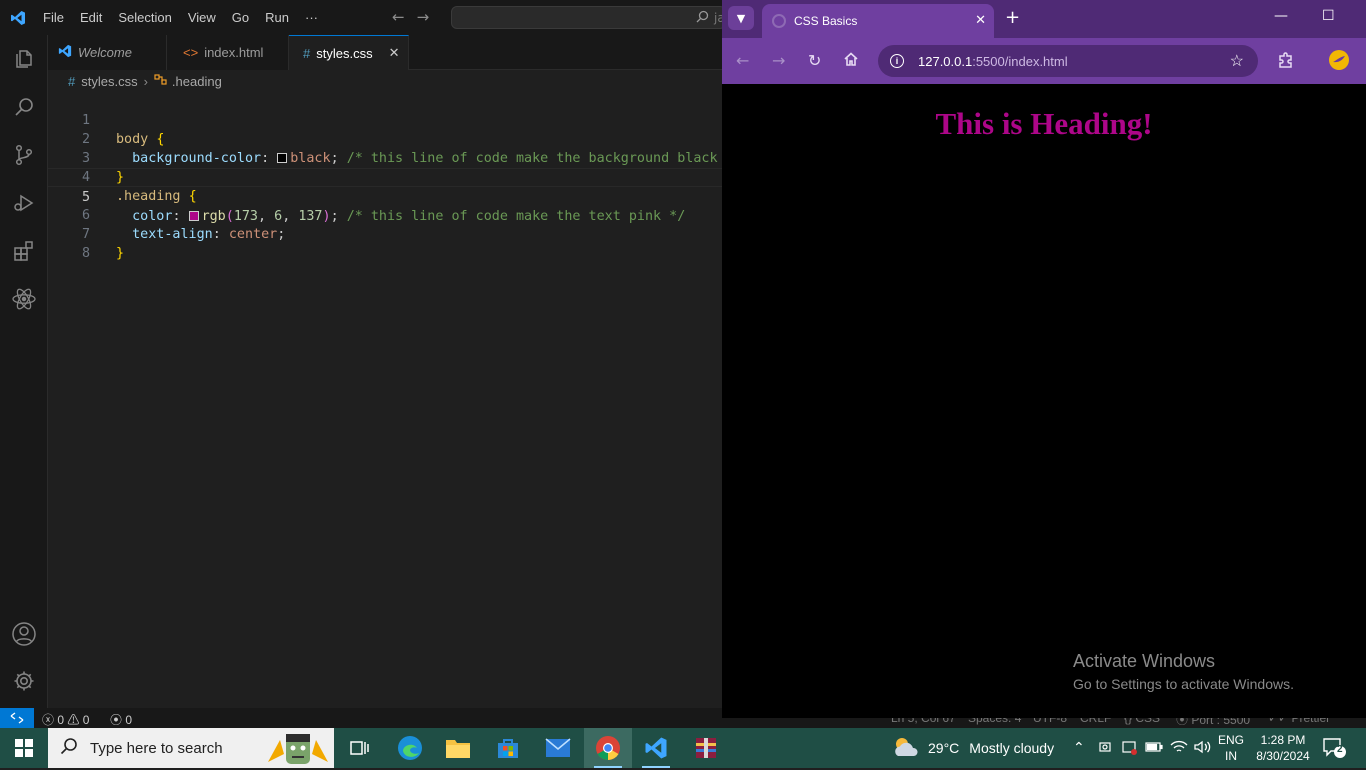 This screenshot has width=1366, height=770. Describe the element at coordinates (197, 81) in the screenshot. I see `breadcrumb-symbol: .heading` at that location.